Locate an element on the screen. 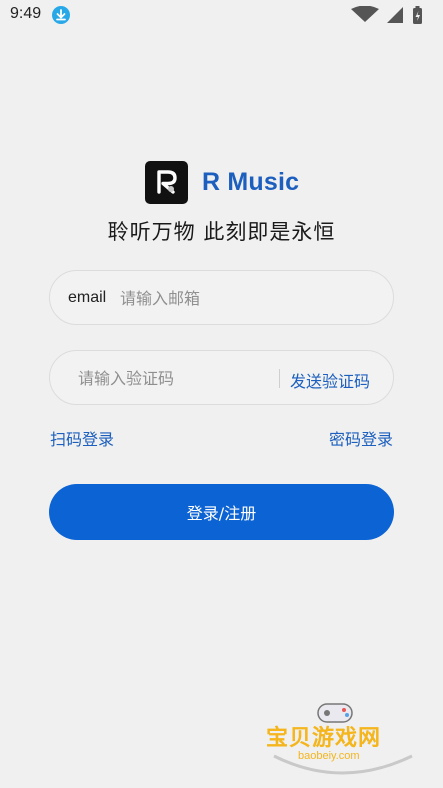  battery-icon is located at coordinates (417, 15).